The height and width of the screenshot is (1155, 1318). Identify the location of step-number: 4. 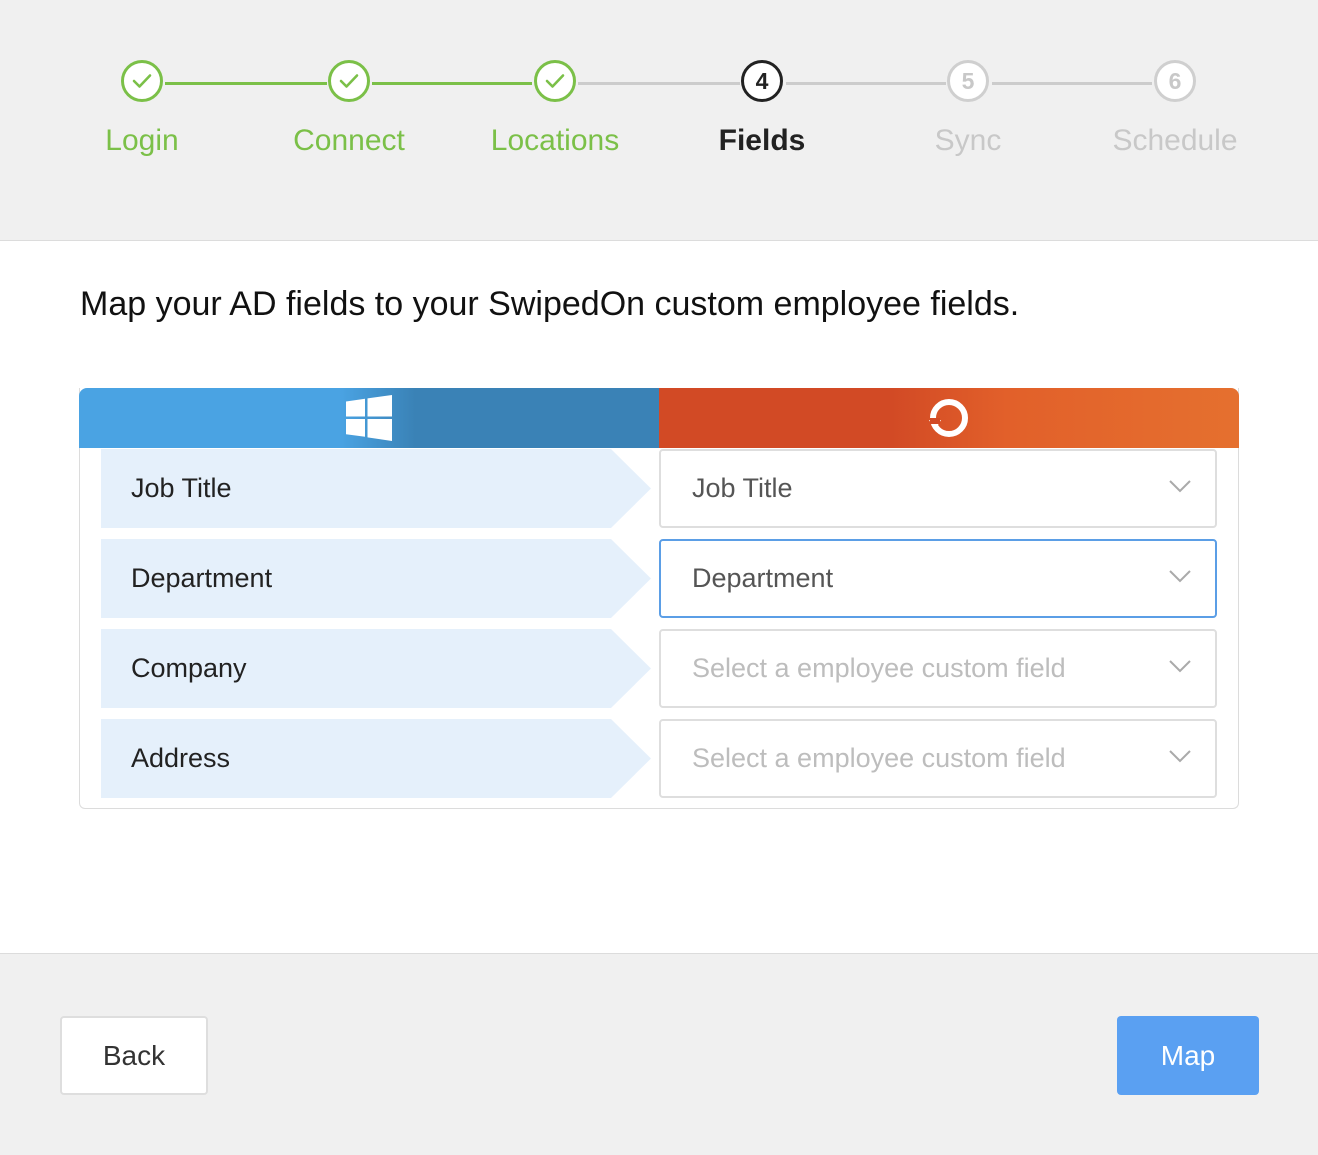
(762, 81).